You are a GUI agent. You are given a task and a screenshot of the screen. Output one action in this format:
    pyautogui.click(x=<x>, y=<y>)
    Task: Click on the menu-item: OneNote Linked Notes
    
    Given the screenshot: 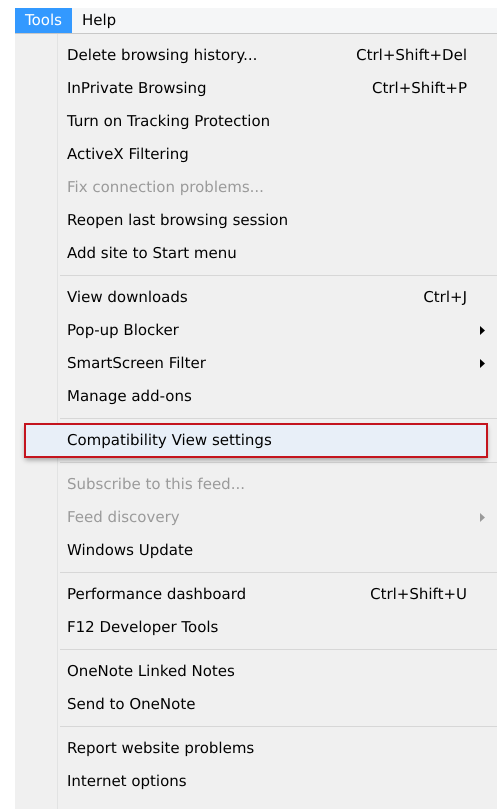 What is the action you would take?
    pyautogui.click(x=256, y=671)
    